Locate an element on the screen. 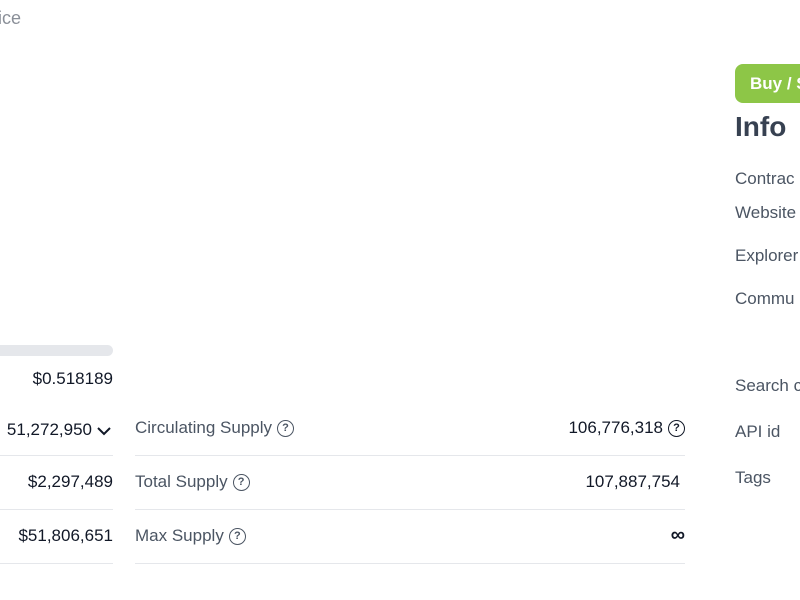  circulating-supply-value: 106,776,318? is located at coordinates (626, 428).